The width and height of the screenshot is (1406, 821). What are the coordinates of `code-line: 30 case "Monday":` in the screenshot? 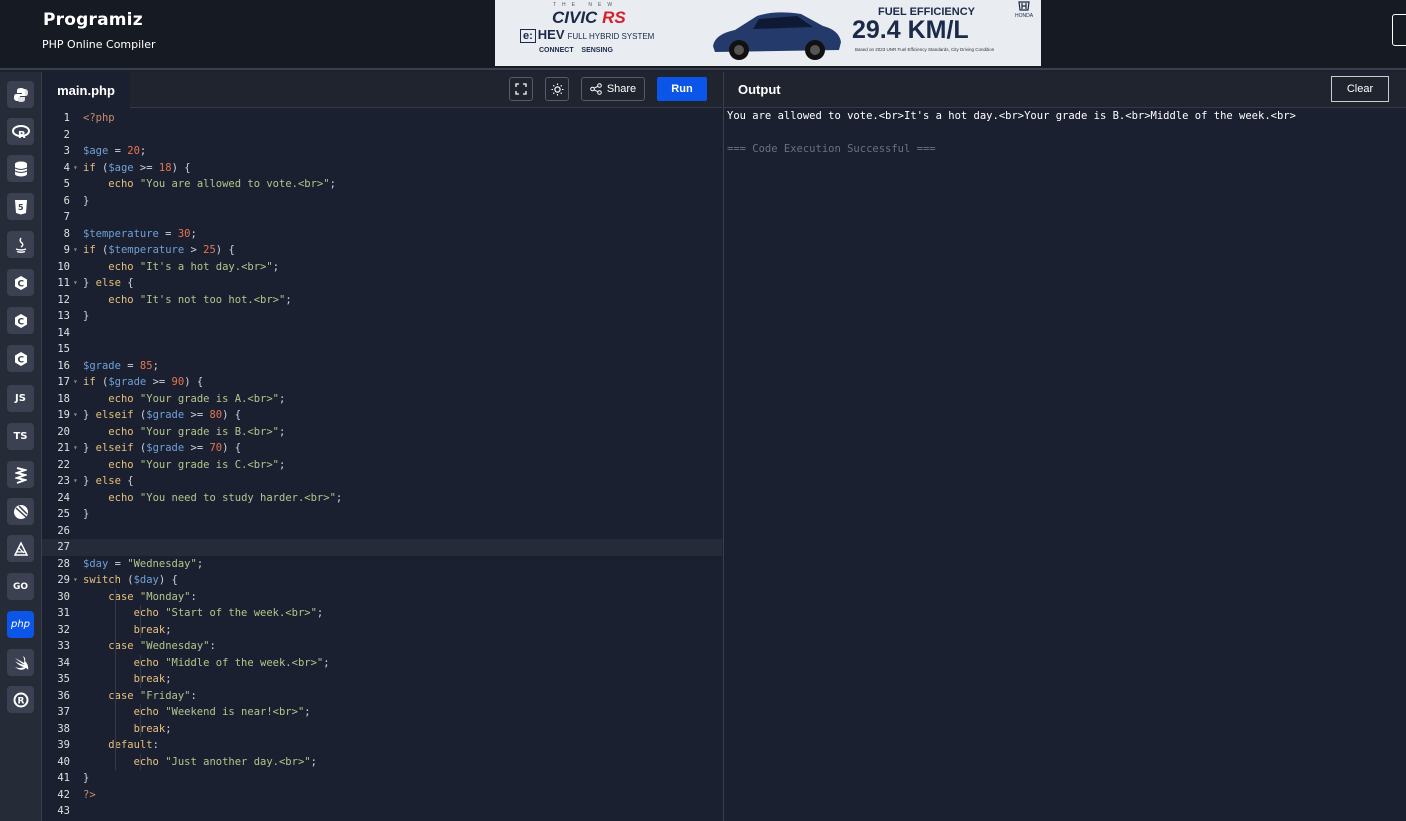 It's located at (382, 597).